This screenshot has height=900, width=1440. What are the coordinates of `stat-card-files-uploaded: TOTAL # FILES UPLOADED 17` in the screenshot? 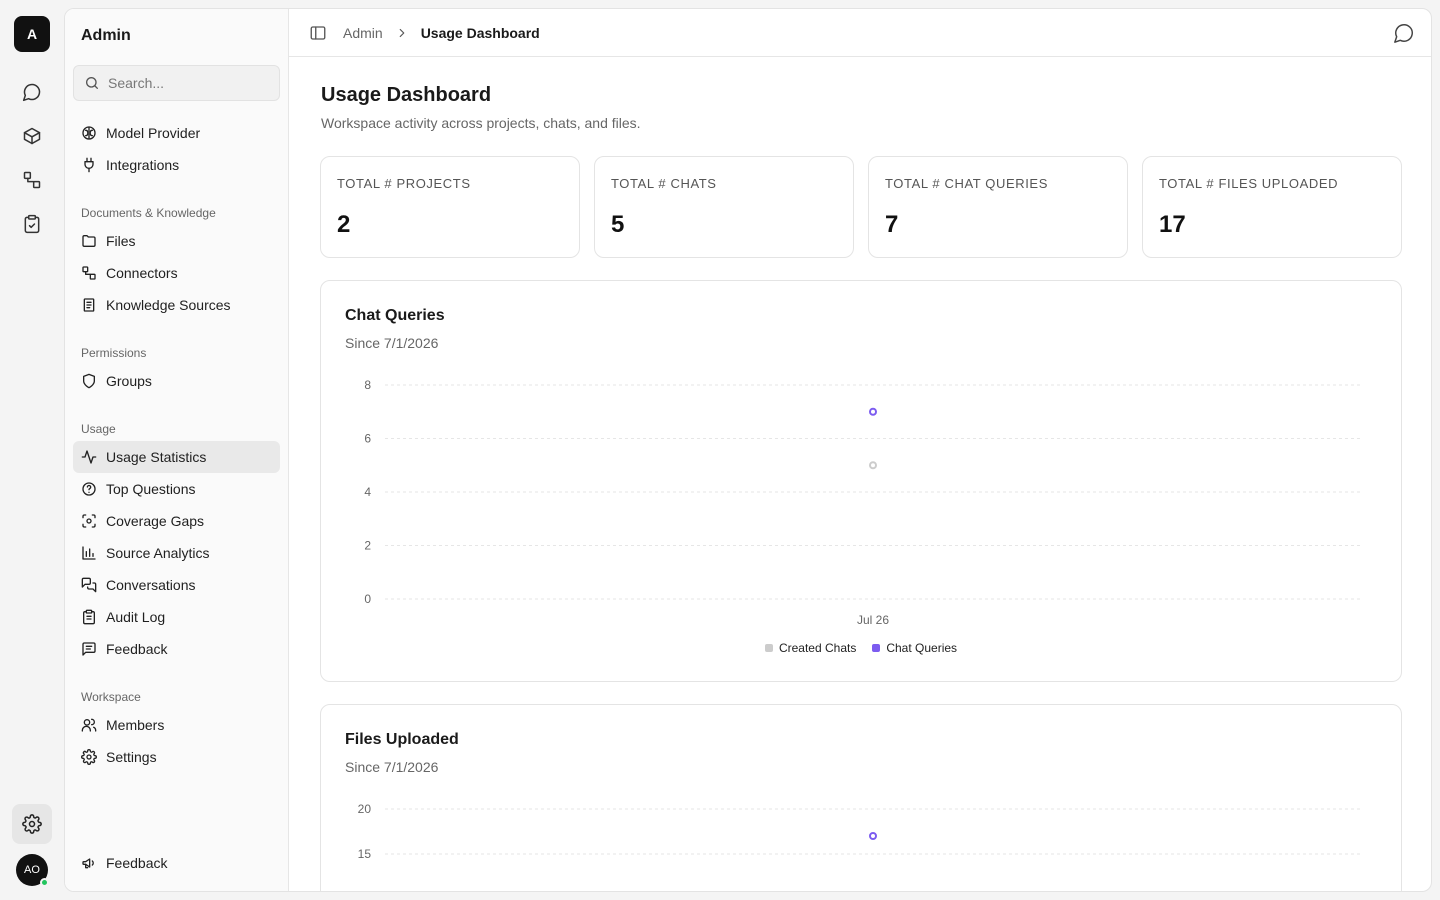 It's located at (1272, 207).